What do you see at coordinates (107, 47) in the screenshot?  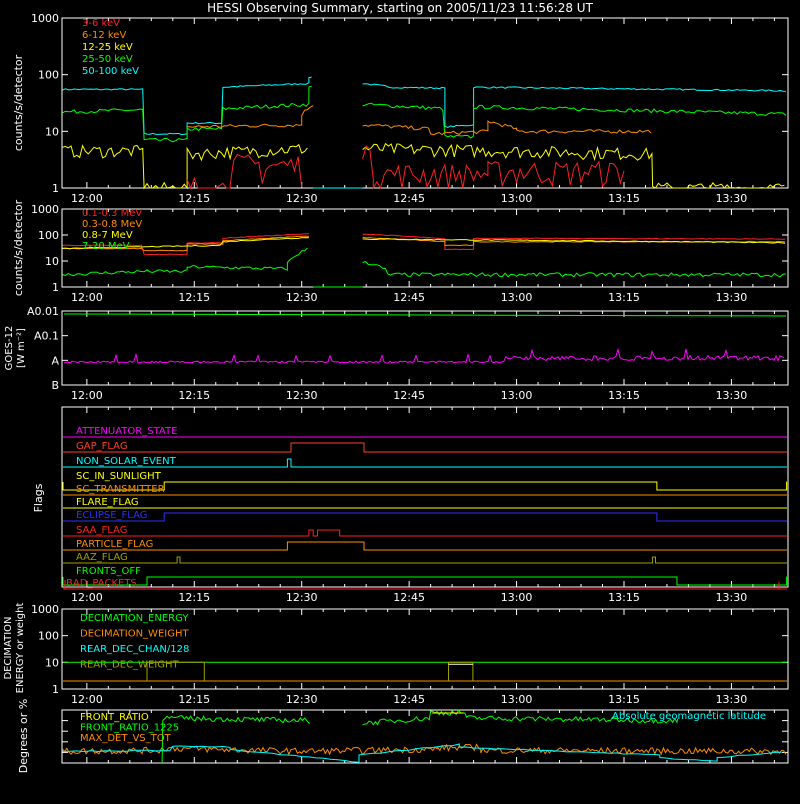 I see `lo-energy-legend-entry: 12-25 keV` at bounding box center [107, 47].